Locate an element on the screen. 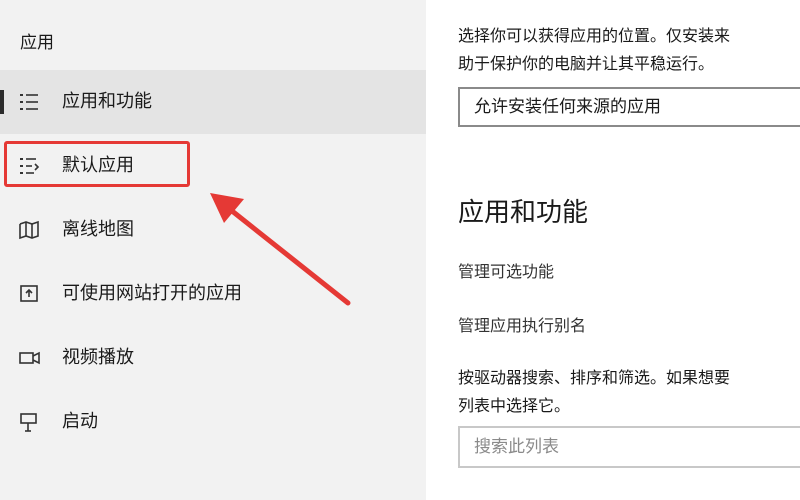 The height and width of the screenshot is (500, 800). sidebar-item-startup: 启动 is located at coordinates (213, 422).